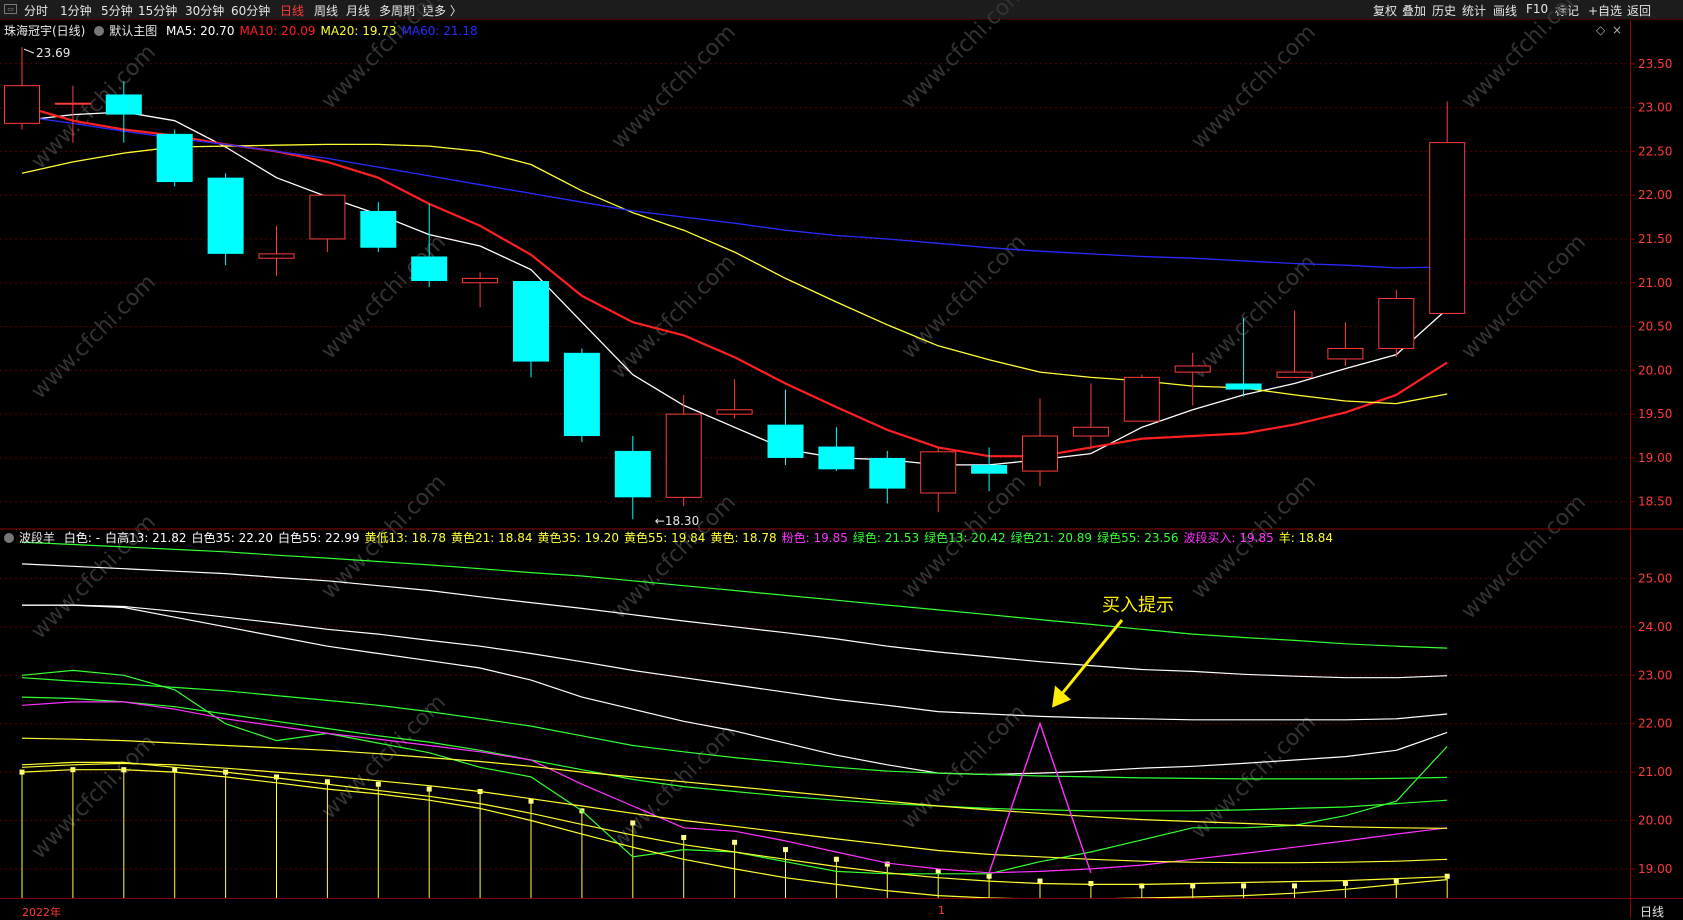  What do you see at coordinates (319, 538) in the screenshot?
I see `legend-item: 白色55: 22.99` at bounding box center [319, 538].